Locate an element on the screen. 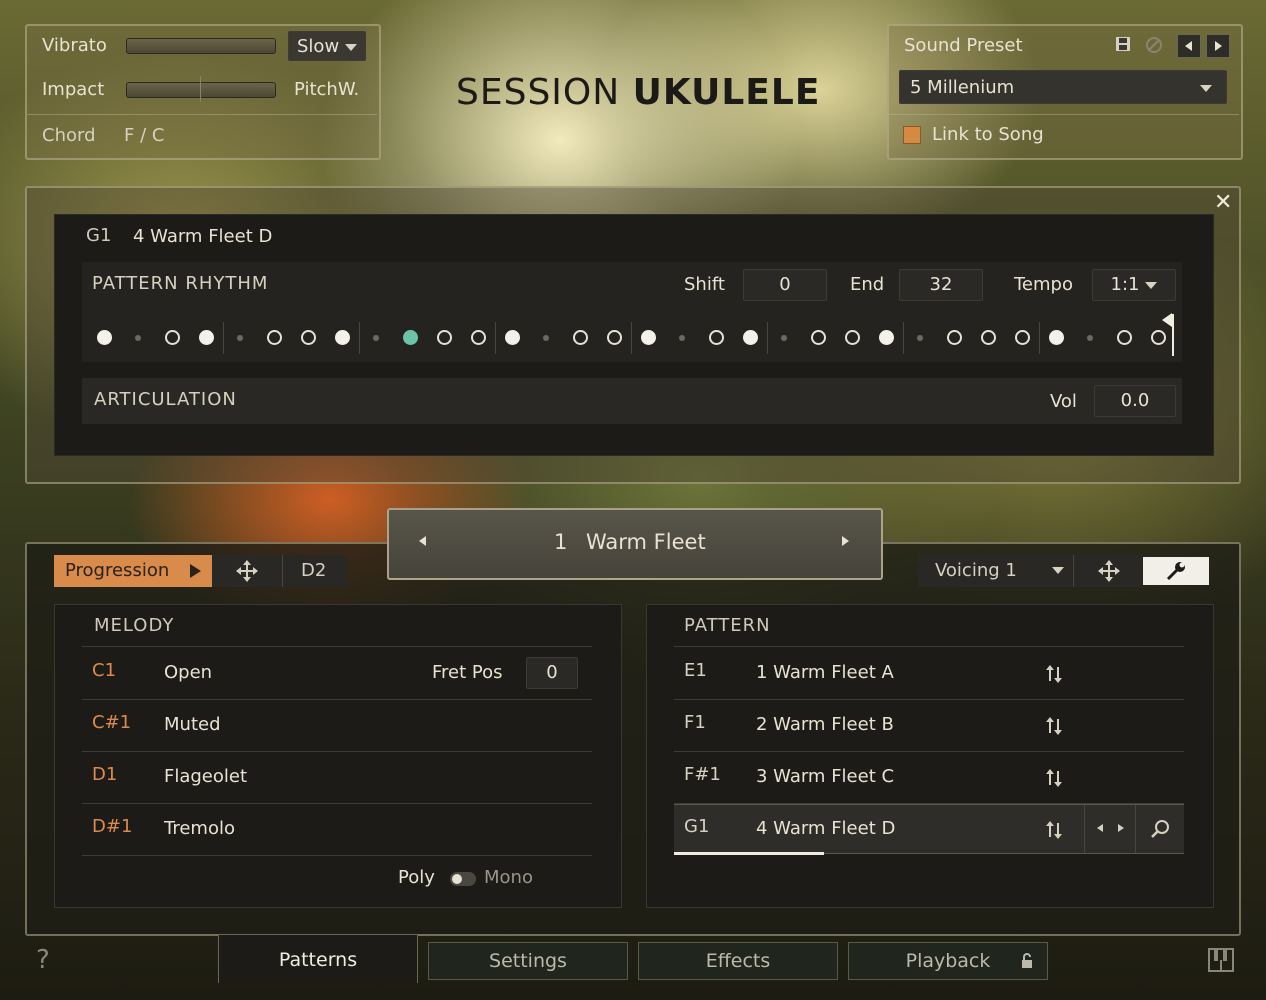  settings-wrench-button is located at coordinates (1176, 571).